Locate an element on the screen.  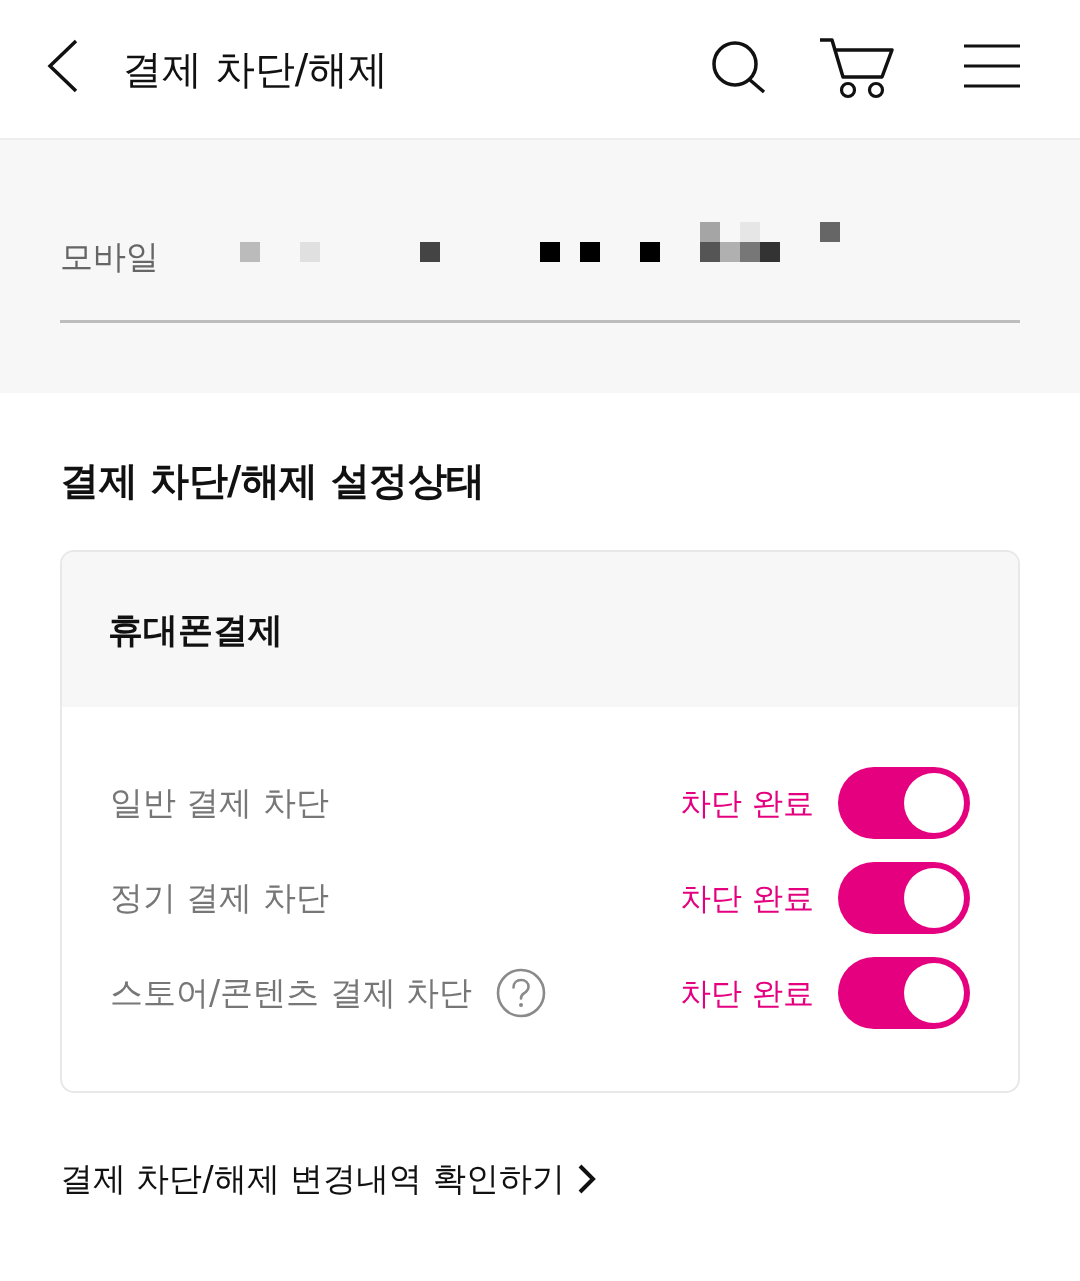
section-title: 결제 차단/해제 설정상태 is located at coordinates (273, 481).